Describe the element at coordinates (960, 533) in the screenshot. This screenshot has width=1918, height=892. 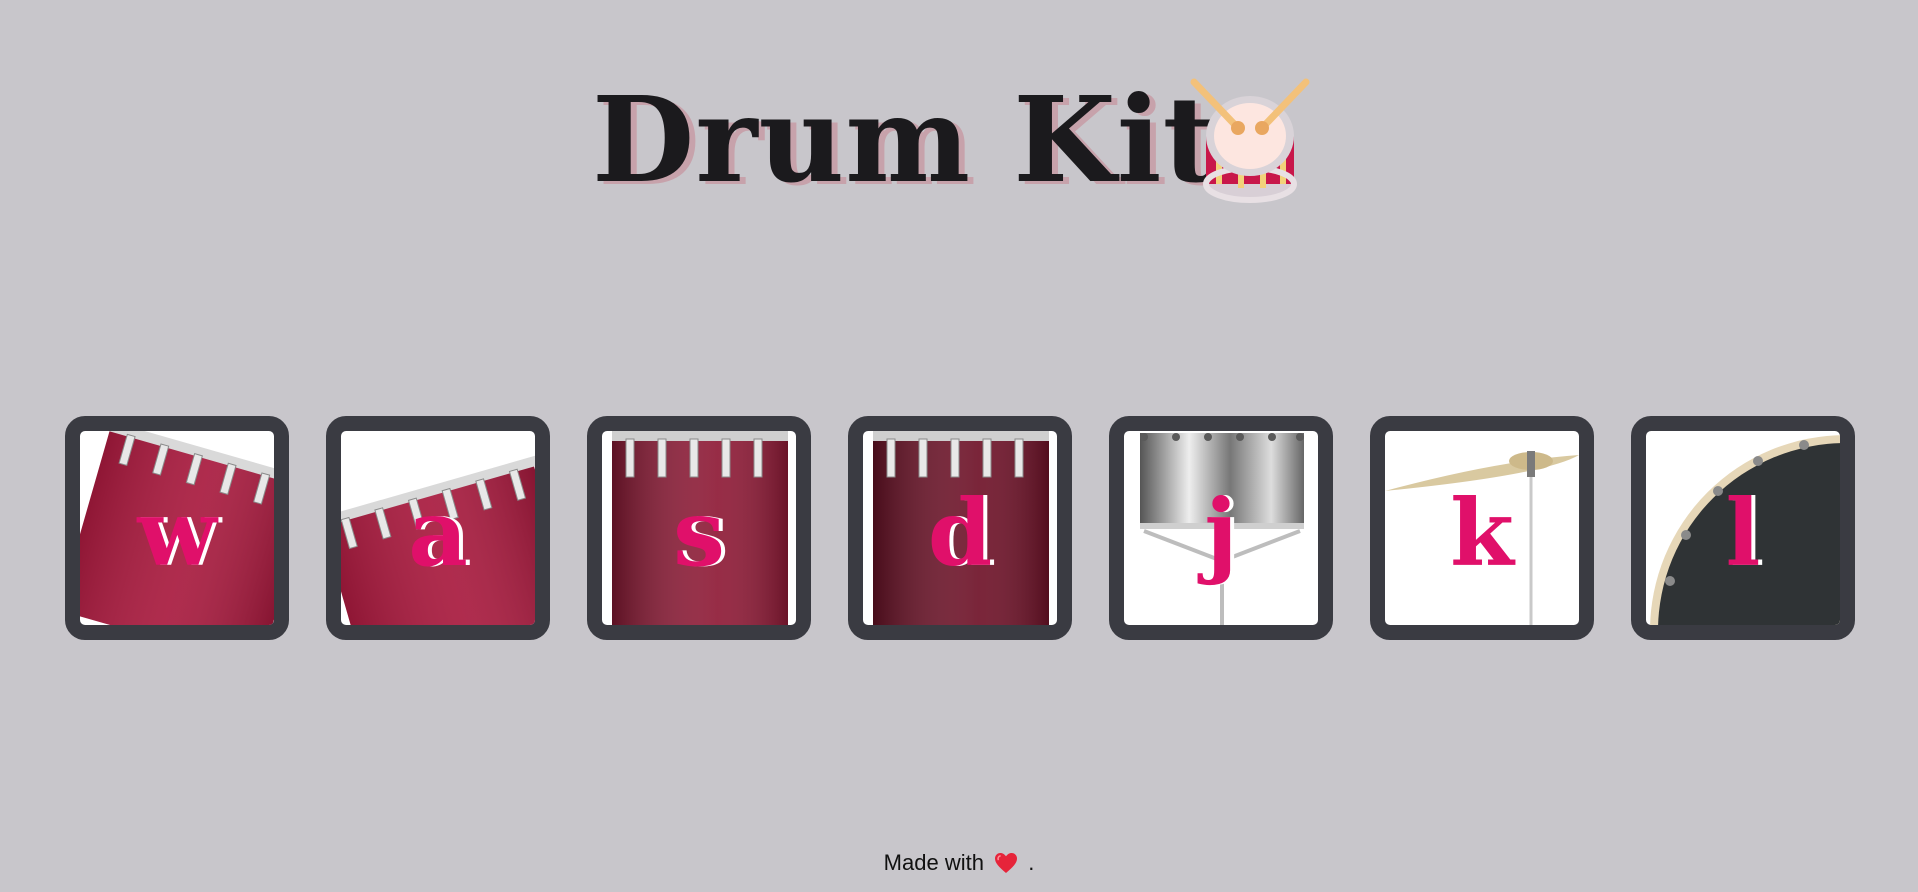
I see `drum-key-label: d` at that location.